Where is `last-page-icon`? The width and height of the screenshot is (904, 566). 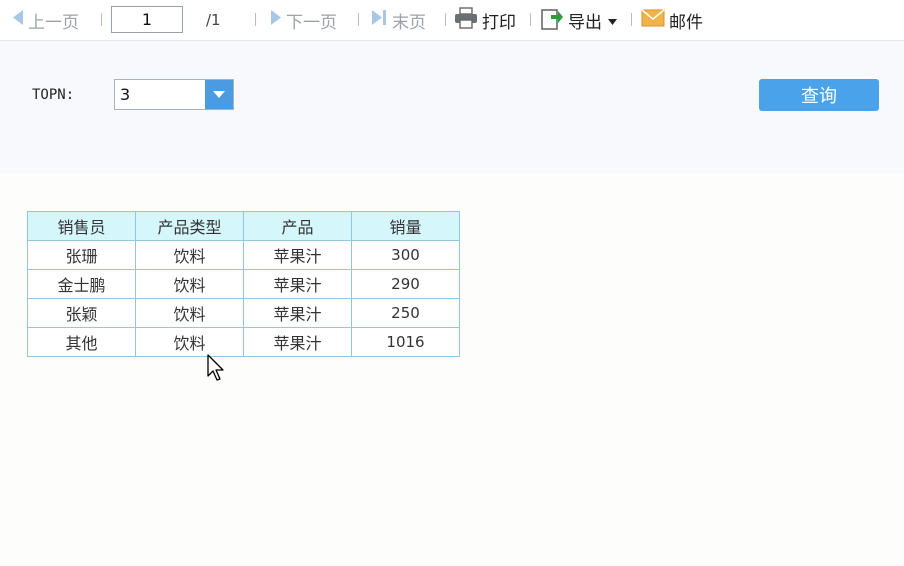
last-page-icon is located at coordinates (379, 20).